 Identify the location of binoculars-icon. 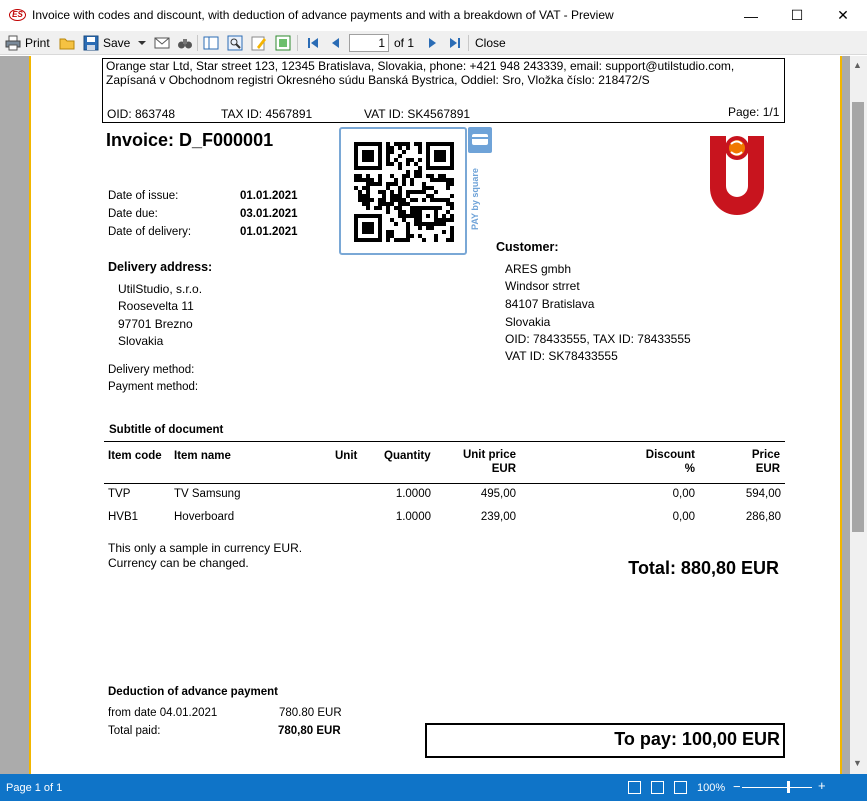
(185, 43).